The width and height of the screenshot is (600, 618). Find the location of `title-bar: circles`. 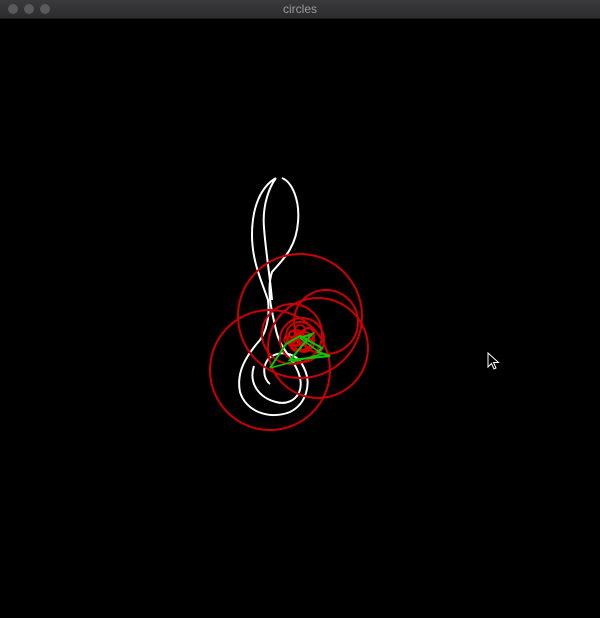

title-bar: circles is located at coordinates (300, 9).